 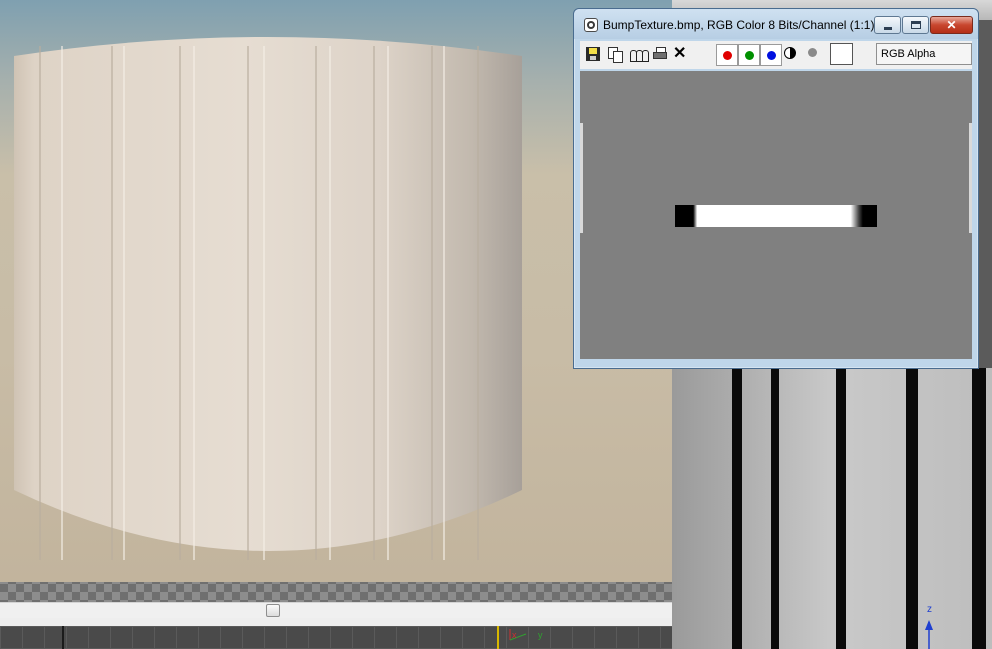 I want to click on minimize-button, so click(x=887, y=25).